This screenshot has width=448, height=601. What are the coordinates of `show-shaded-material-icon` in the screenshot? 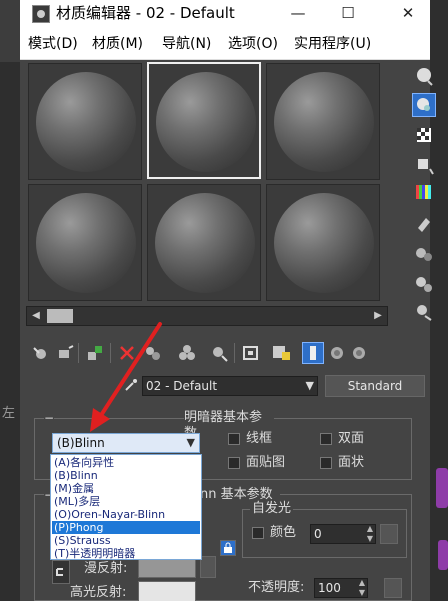 It's located at (281, 353).